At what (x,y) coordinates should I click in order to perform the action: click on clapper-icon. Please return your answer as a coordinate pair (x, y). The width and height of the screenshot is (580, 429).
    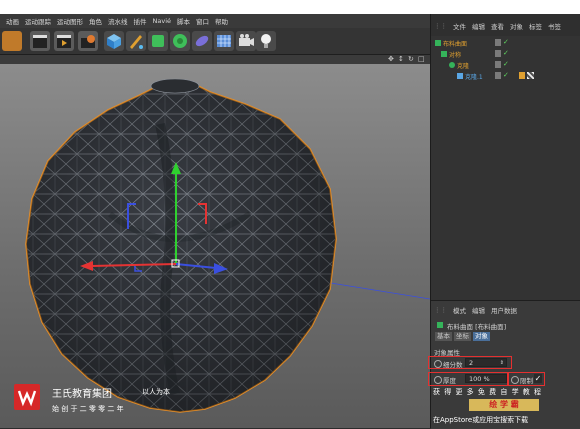
    Looking at the image, I should click on (40, 41).